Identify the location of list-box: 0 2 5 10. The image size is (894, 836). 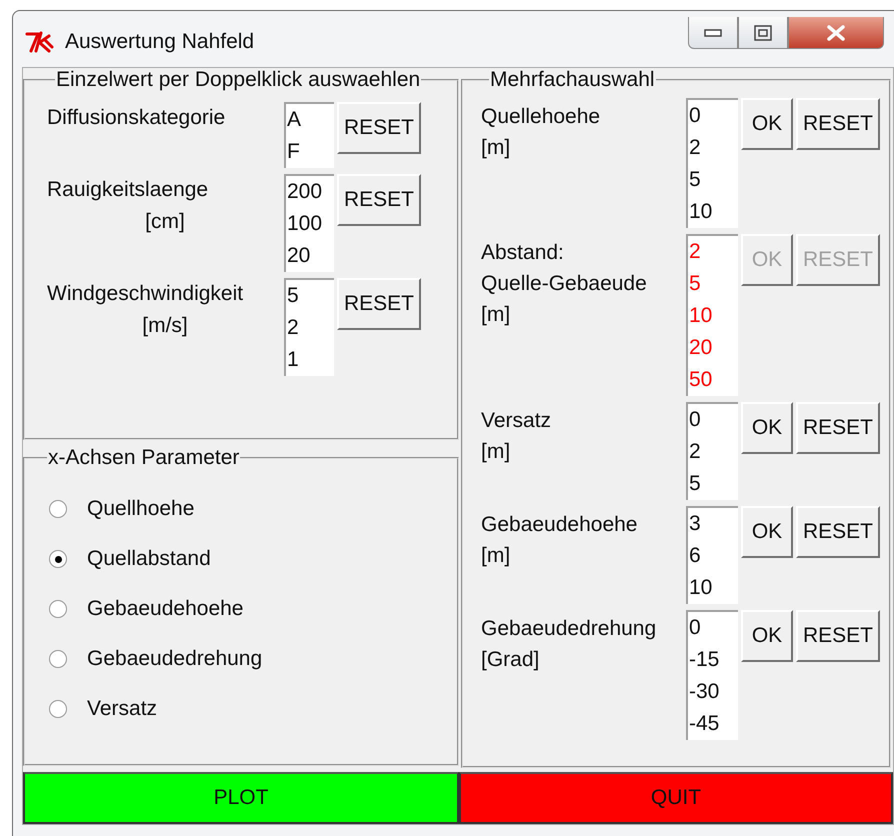
(712, 163).